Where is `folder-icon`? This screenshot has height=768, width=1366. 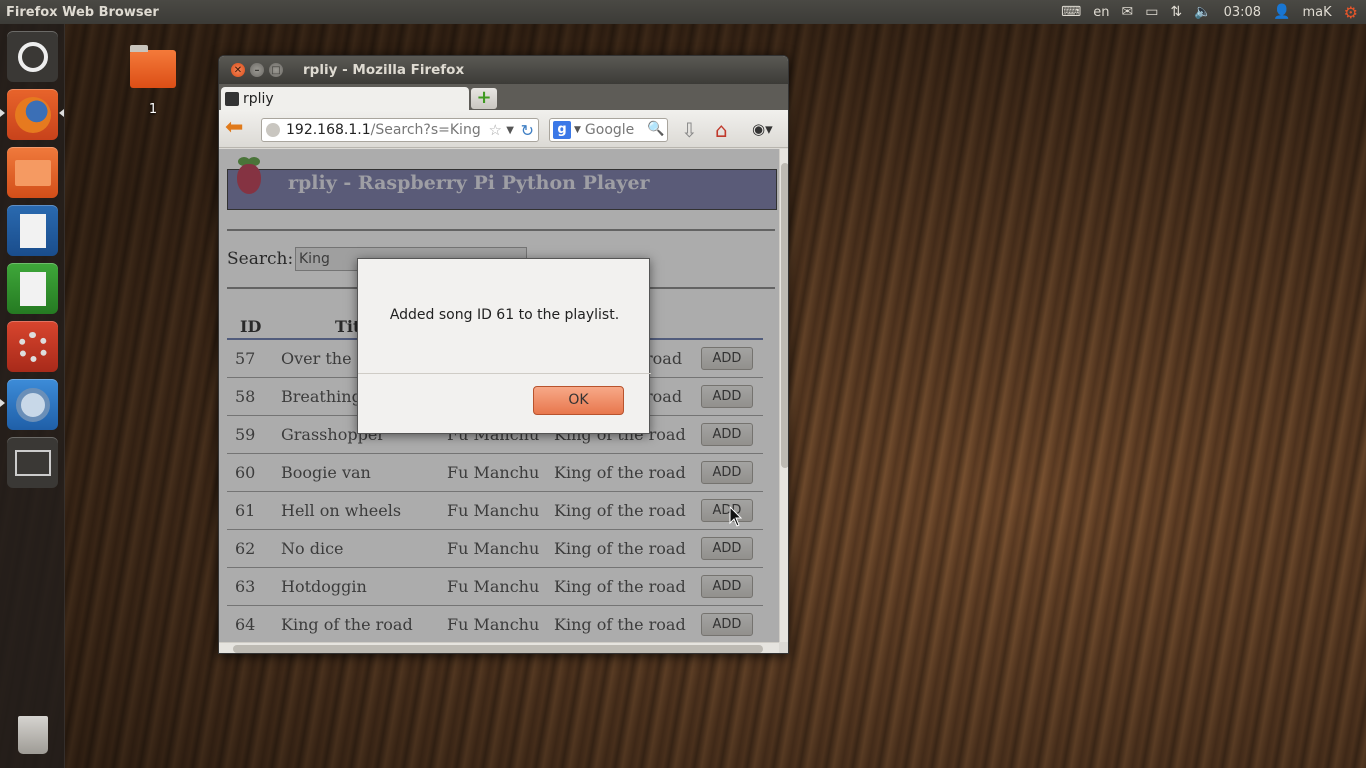 folder-icon is located at coordinates (153, 66).